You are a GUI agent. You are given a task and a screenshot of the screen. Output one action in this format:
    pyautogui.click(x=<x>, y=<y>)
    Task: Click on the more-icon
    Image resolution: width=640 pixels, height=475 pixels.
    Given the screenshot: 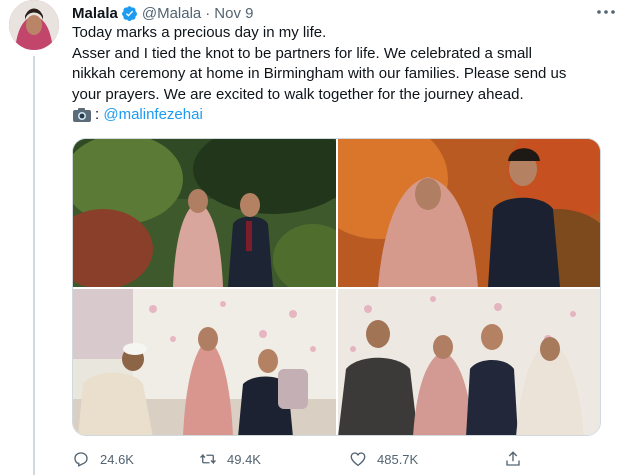 What is the action you would take?
    pyautogui.click(x=606, y=12)
    